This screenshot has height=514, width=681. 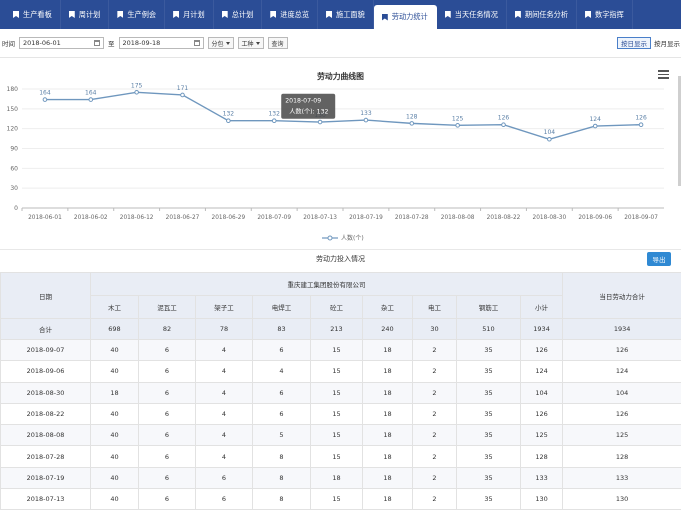 What do you see at coordinates (167, 307) in the screenshot?
I see `column-header: 泥瓦工` at bounding box center [167, 307].